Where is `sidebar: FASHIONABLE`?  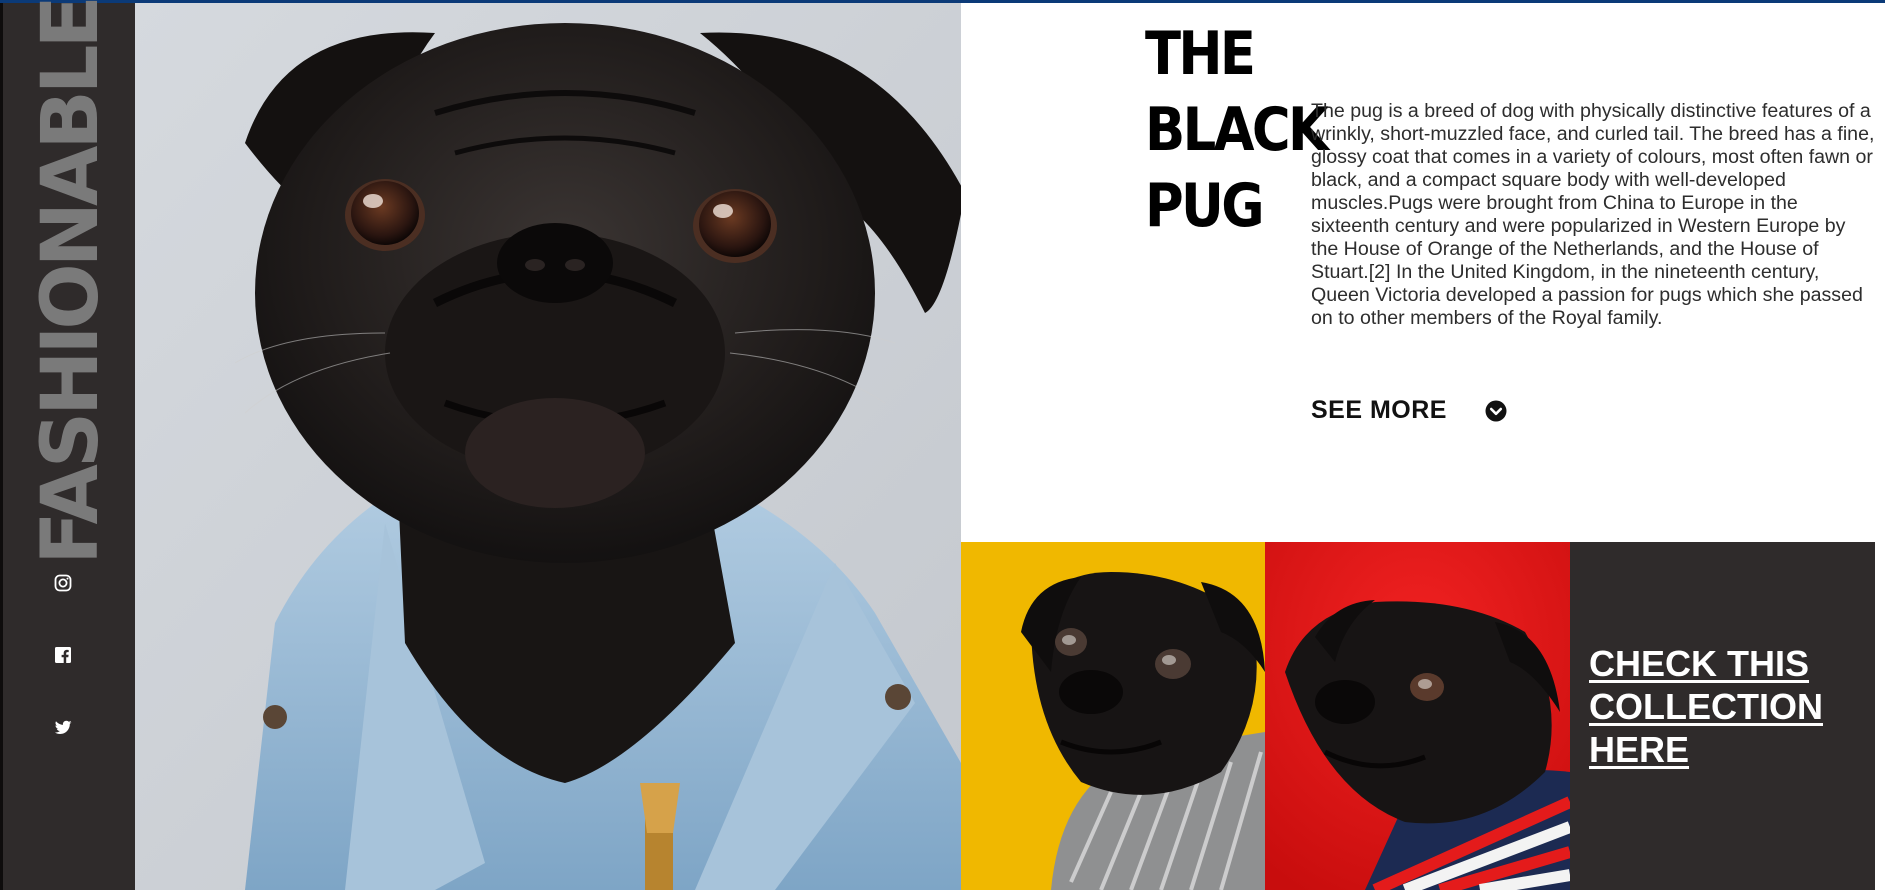
sidebar: FASHIONABLE is located at coordinates (67, 445).